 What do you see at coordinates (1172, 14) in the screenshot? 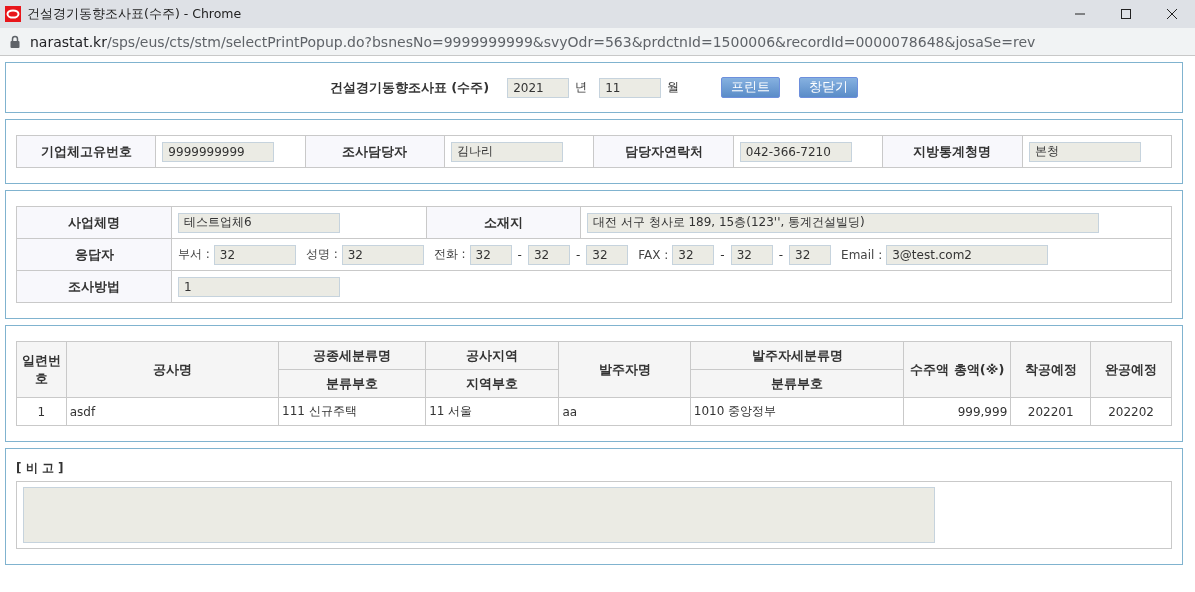
I see `close-icon` at bounding box center [1172, 14].